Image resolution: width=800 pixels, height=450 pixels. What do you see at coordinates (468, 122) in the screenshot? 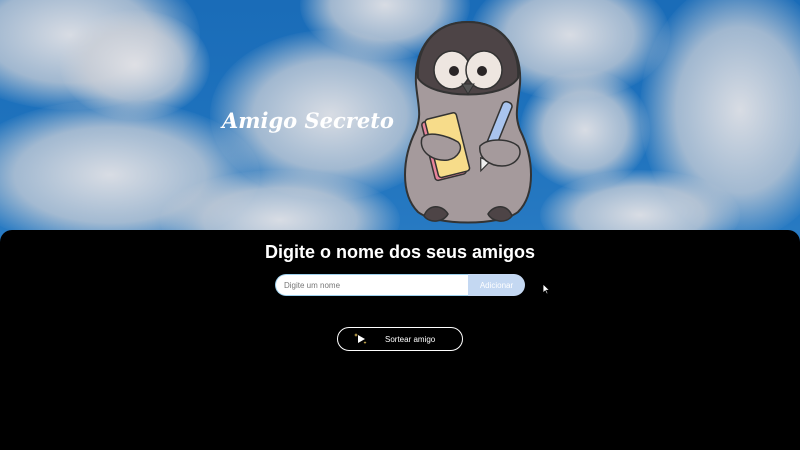
I see `penguin-illustration` at bounding box center [468, 122].